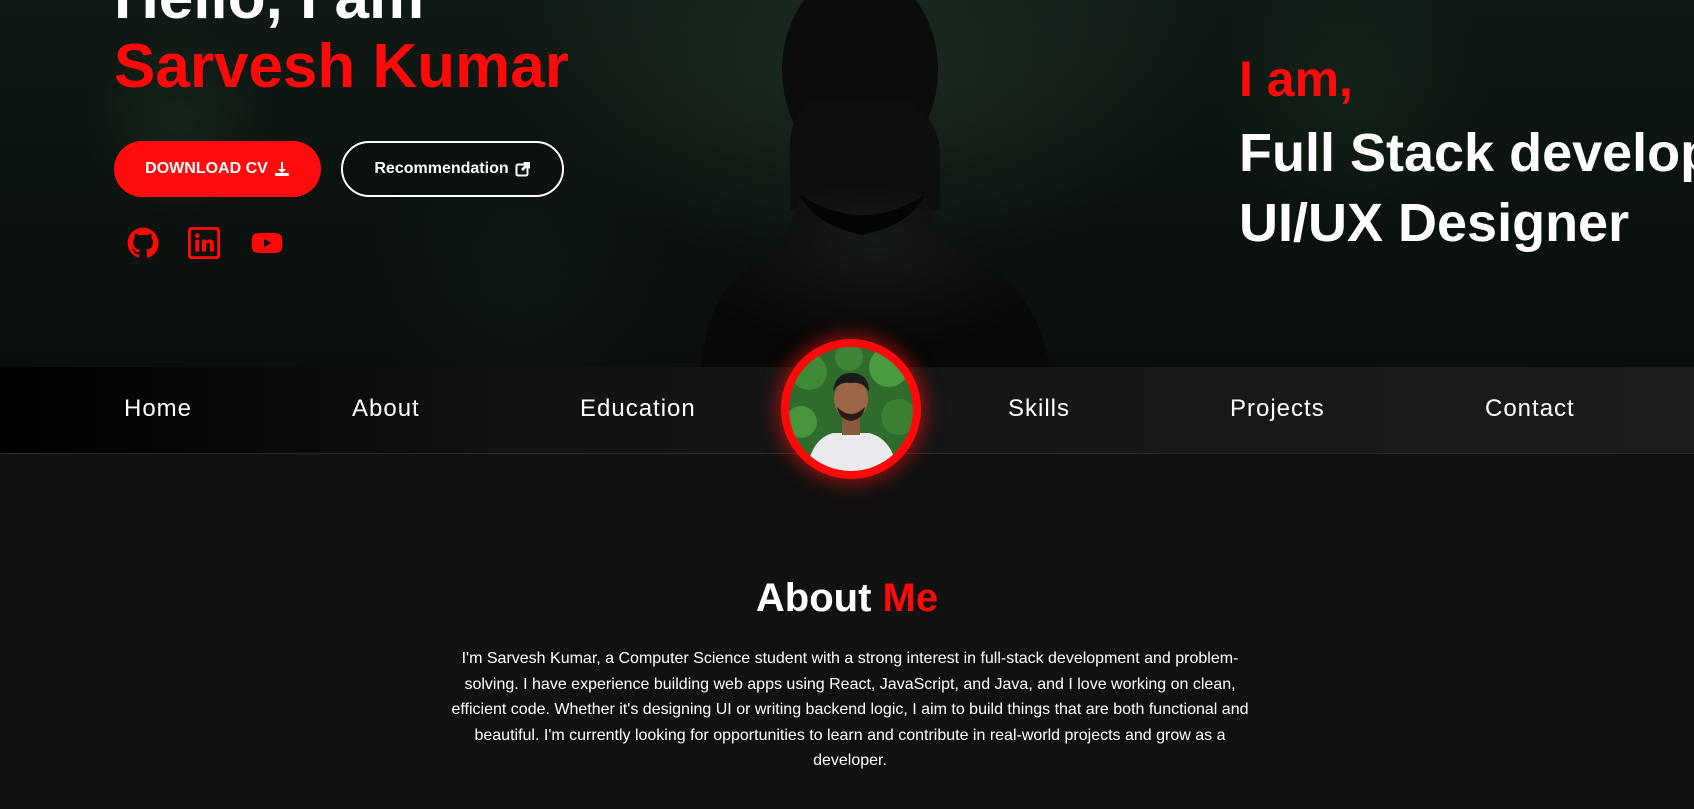  Describe the element at coordinates (281, 169) in the screenshot. I see `download-icon` at that location.